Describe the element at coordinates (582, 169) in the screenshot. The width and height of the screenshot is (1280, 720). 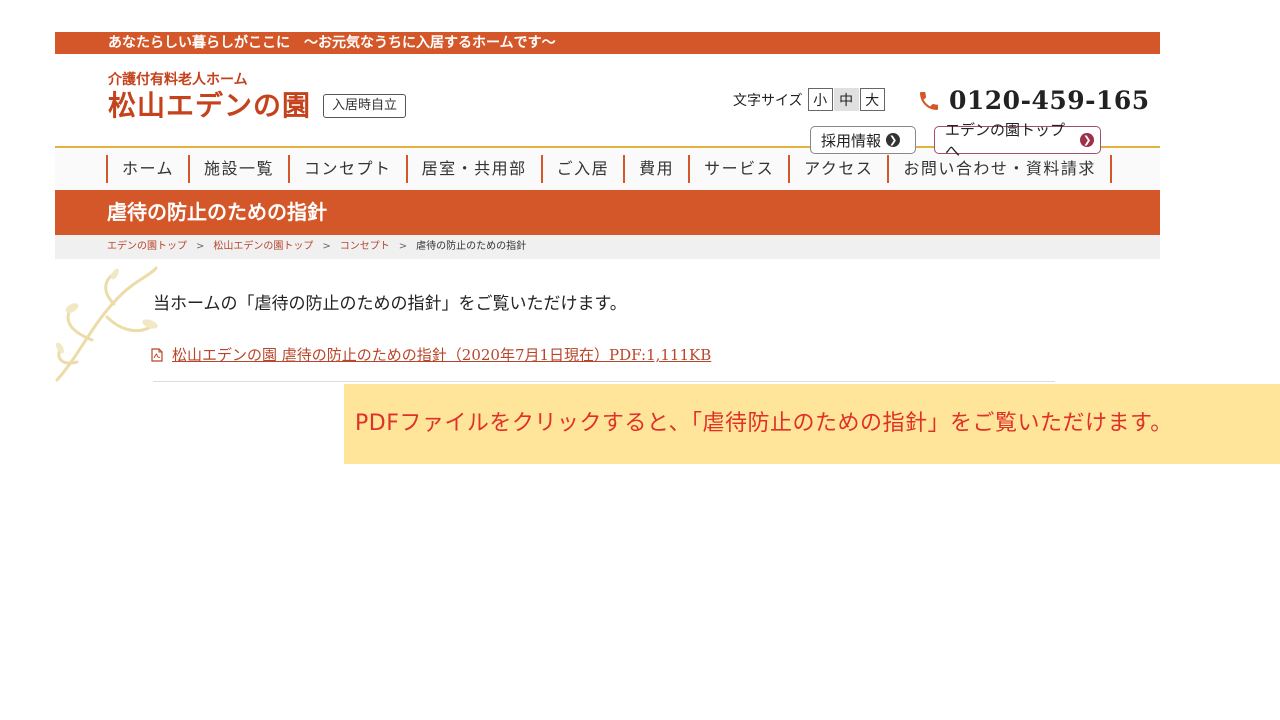
I see `nav-item-admission: ご入居` at that location.